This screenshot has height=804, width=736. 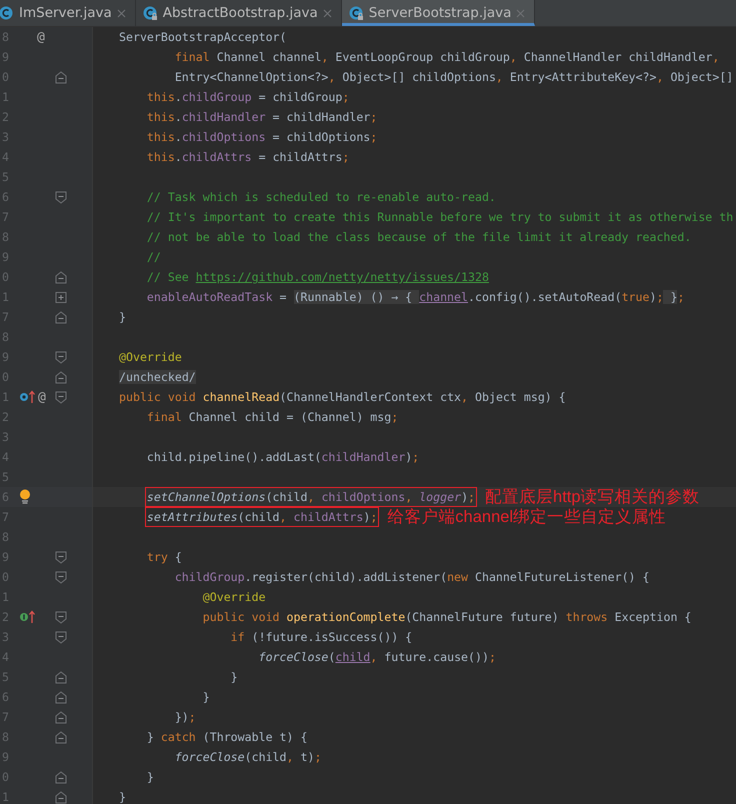 I want to click on code-line: forceClose(child, future.cause());, so click(x=377, y=657).